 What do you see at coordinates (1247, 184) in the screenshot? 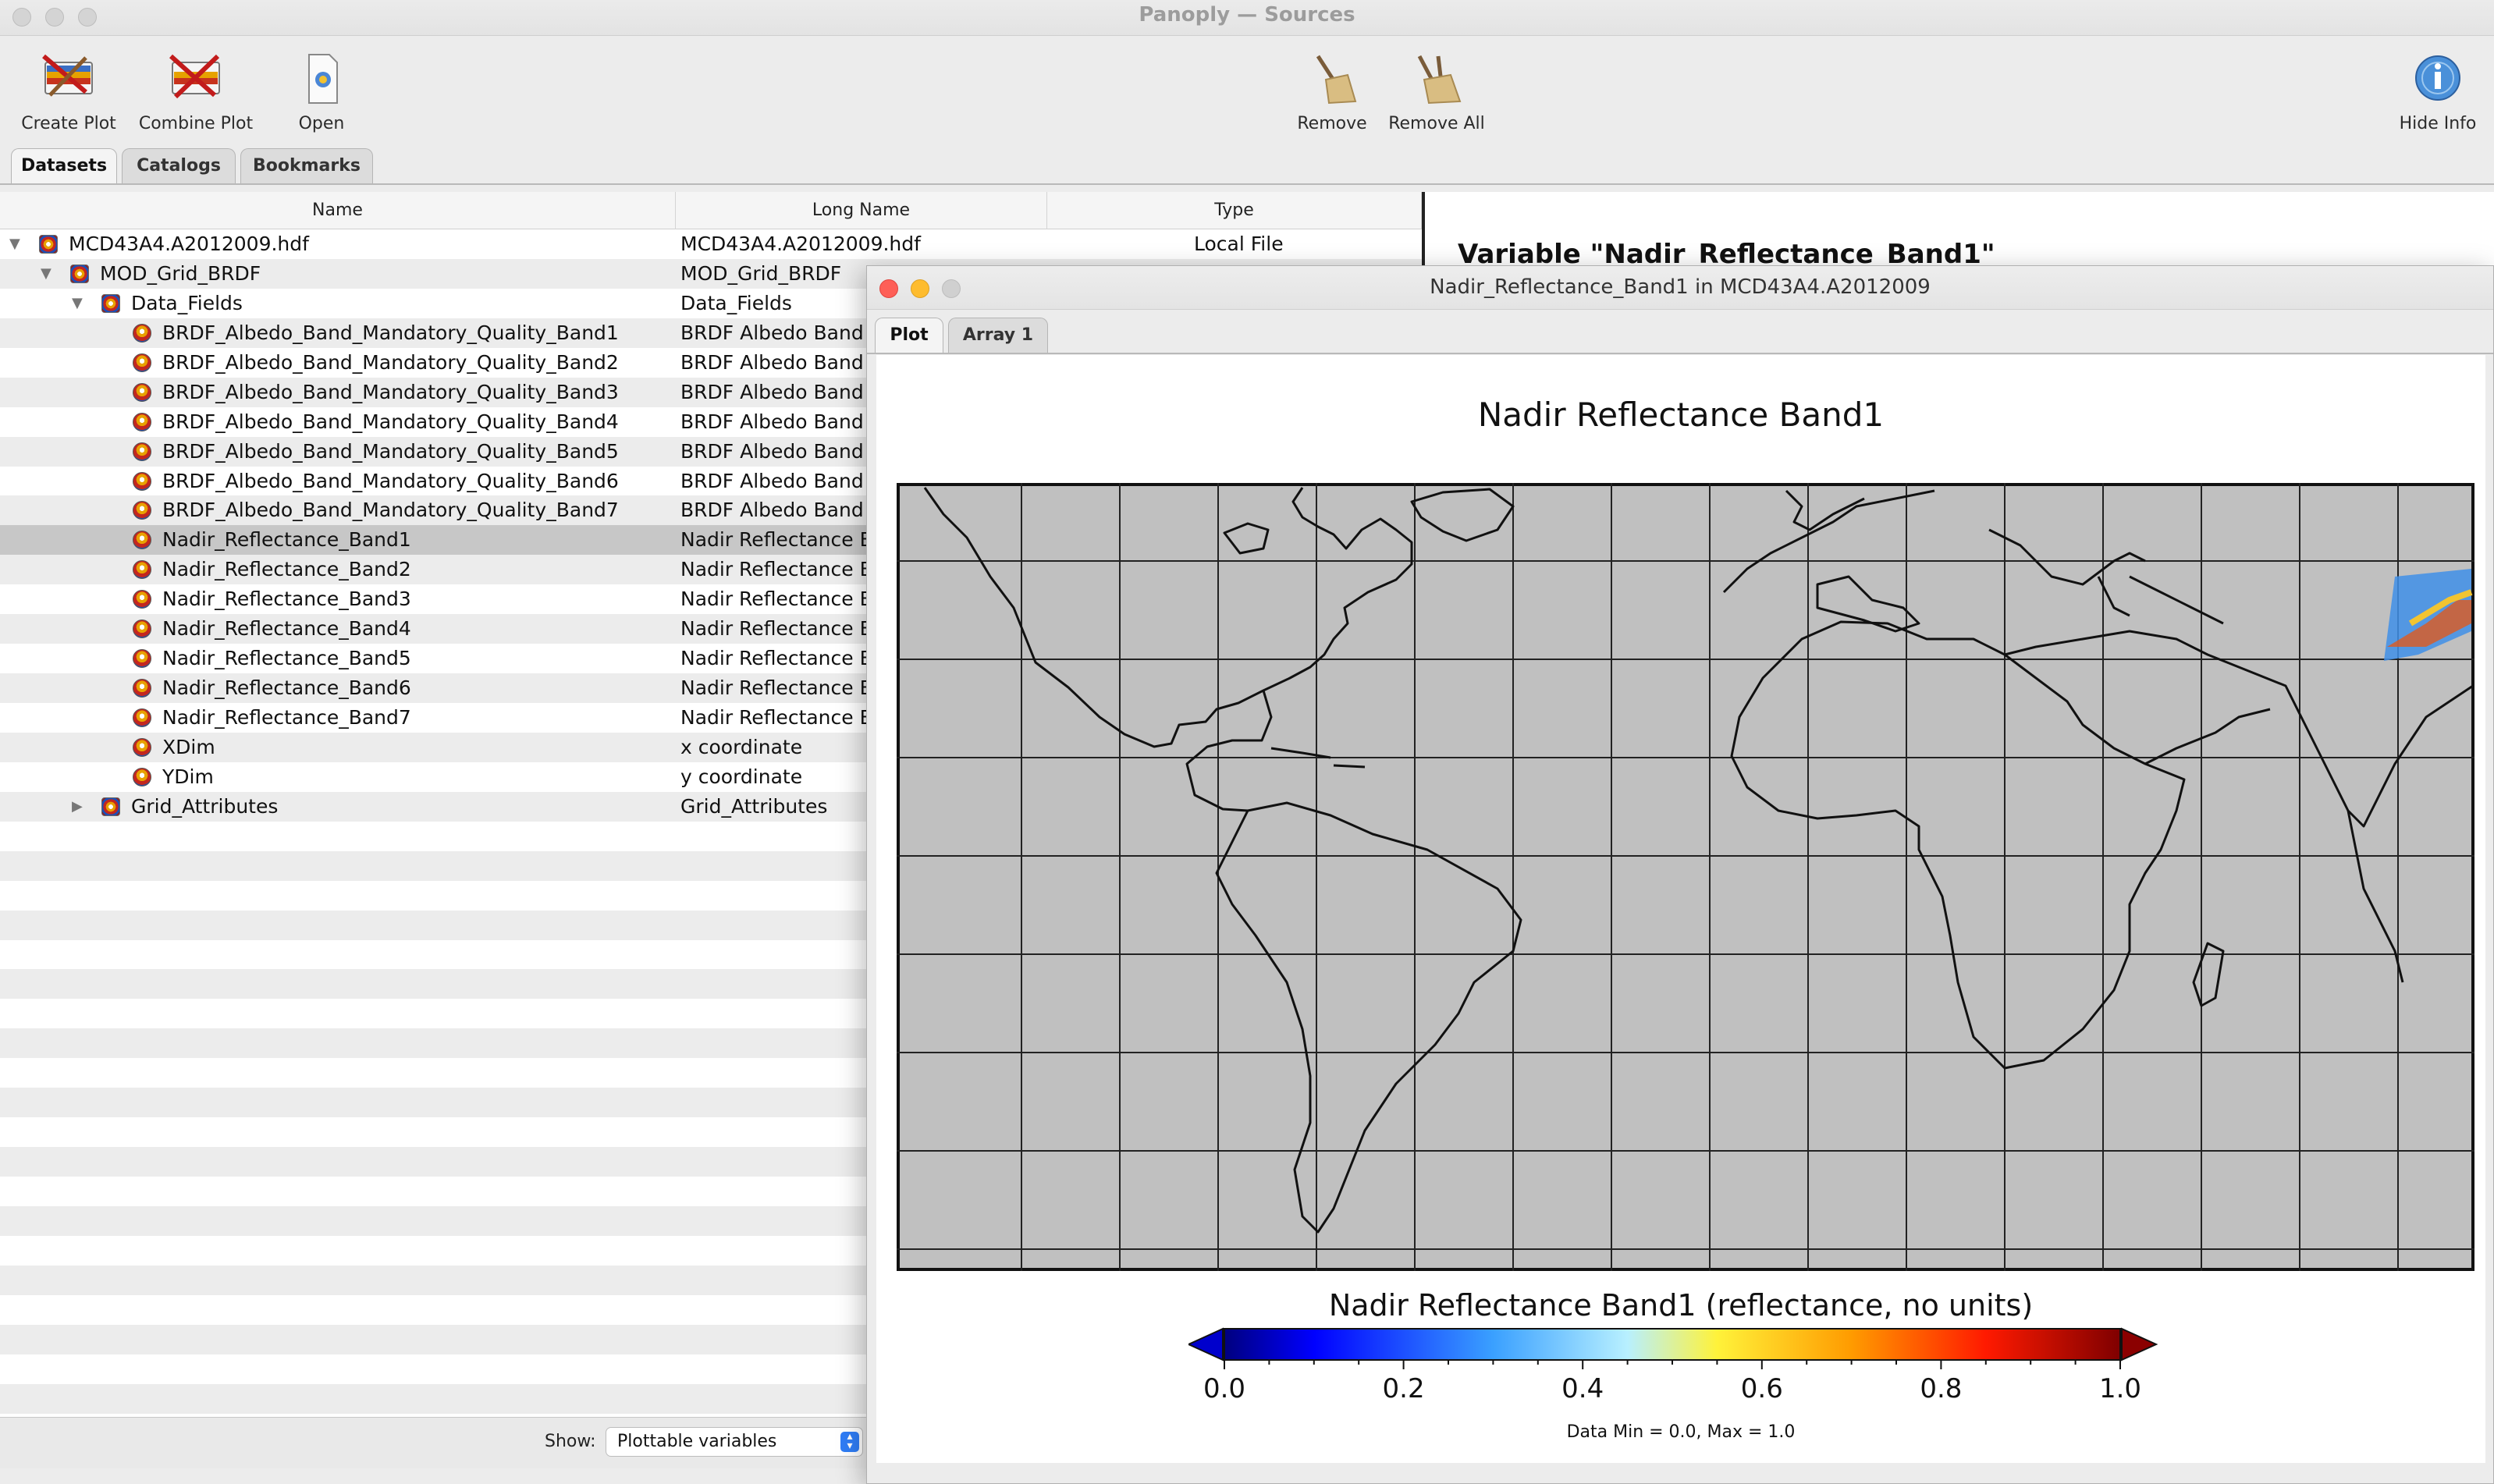
I see `tab-divider` at bounding box center [1247, 184].